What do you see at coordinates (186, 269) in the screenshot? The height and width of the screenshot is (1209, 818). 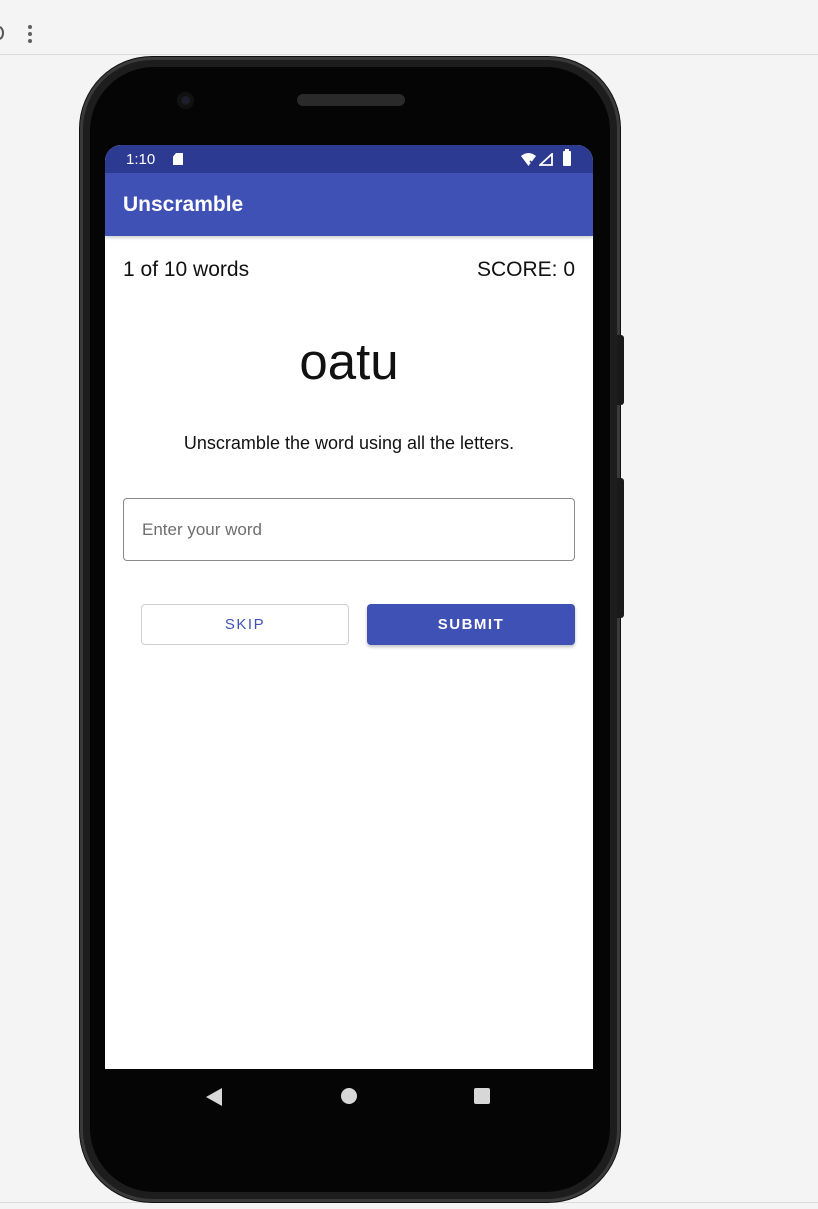 I see `word-count: 1 of 10 words` at bounding box center [186, 269].